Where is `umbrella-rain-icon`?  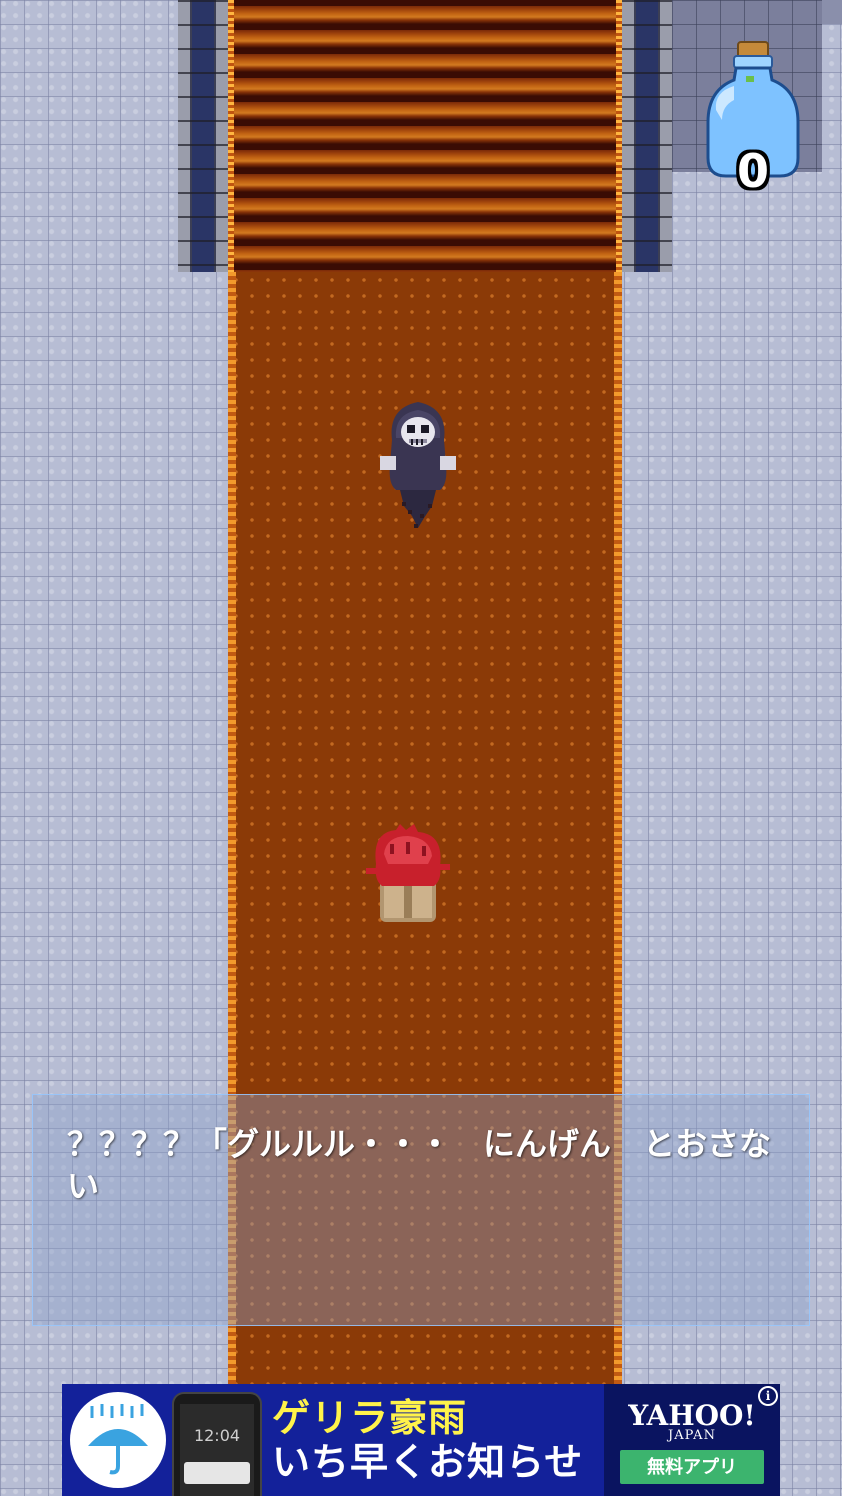
umbrella-rain-icon is located at coordinates (118, 1439).